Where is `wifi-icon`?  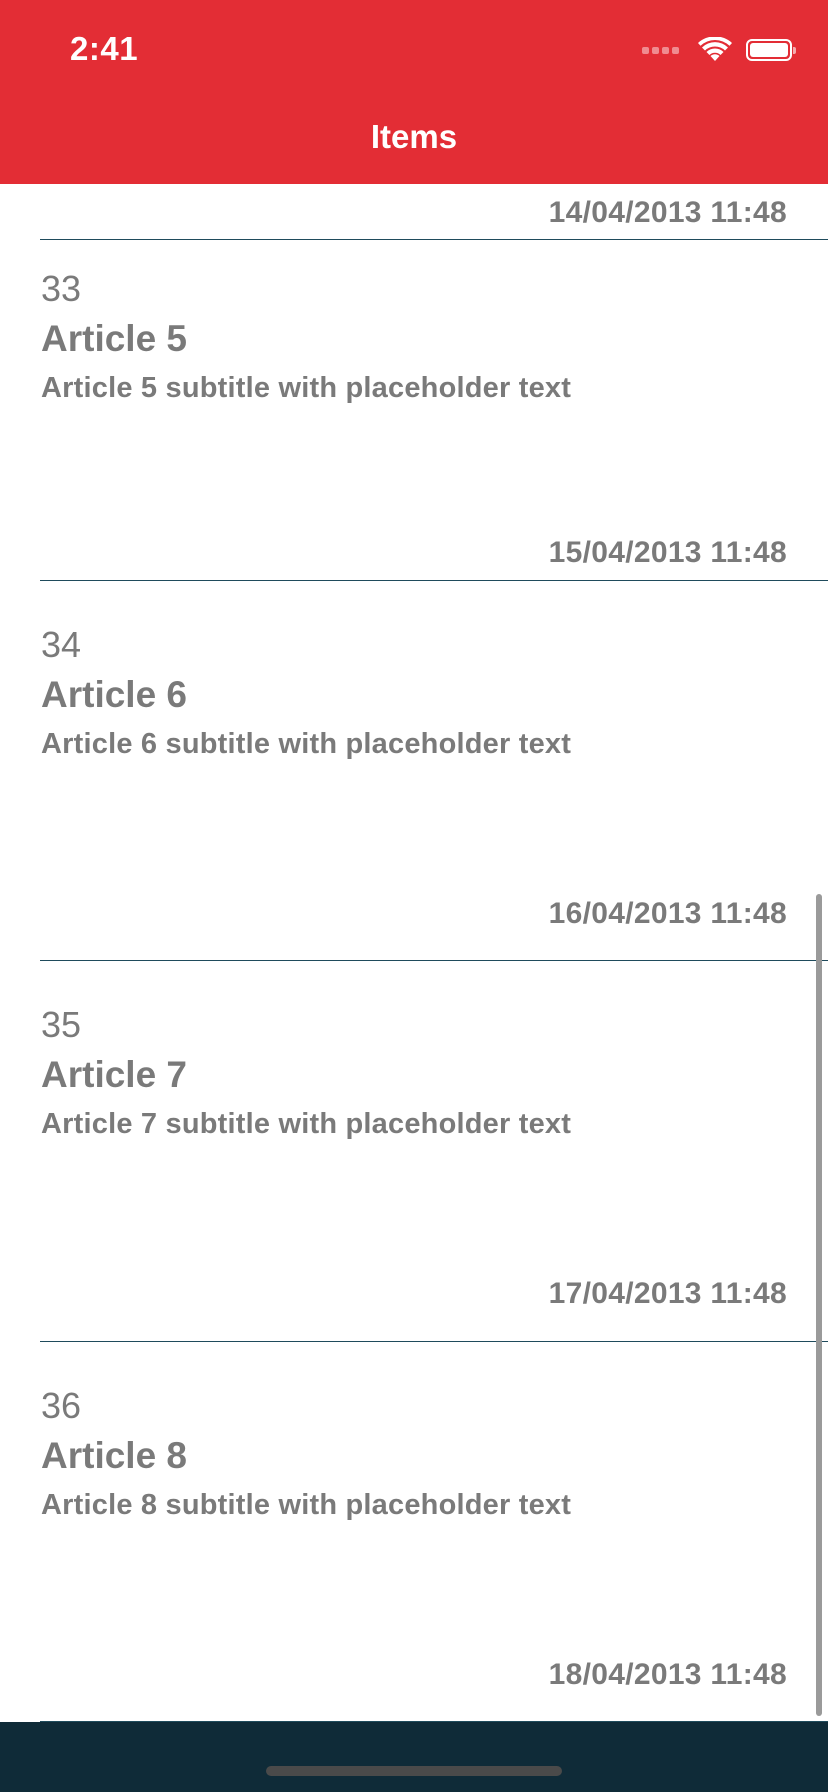
wifi-icon is located at coordinates (715, 49).